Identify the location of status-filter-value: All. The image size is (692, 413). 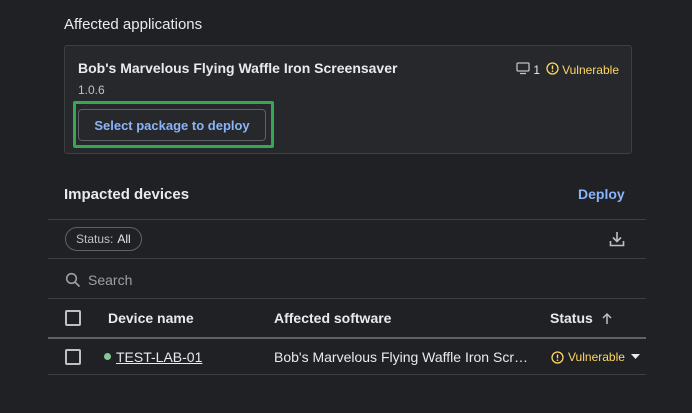
(124, 239).